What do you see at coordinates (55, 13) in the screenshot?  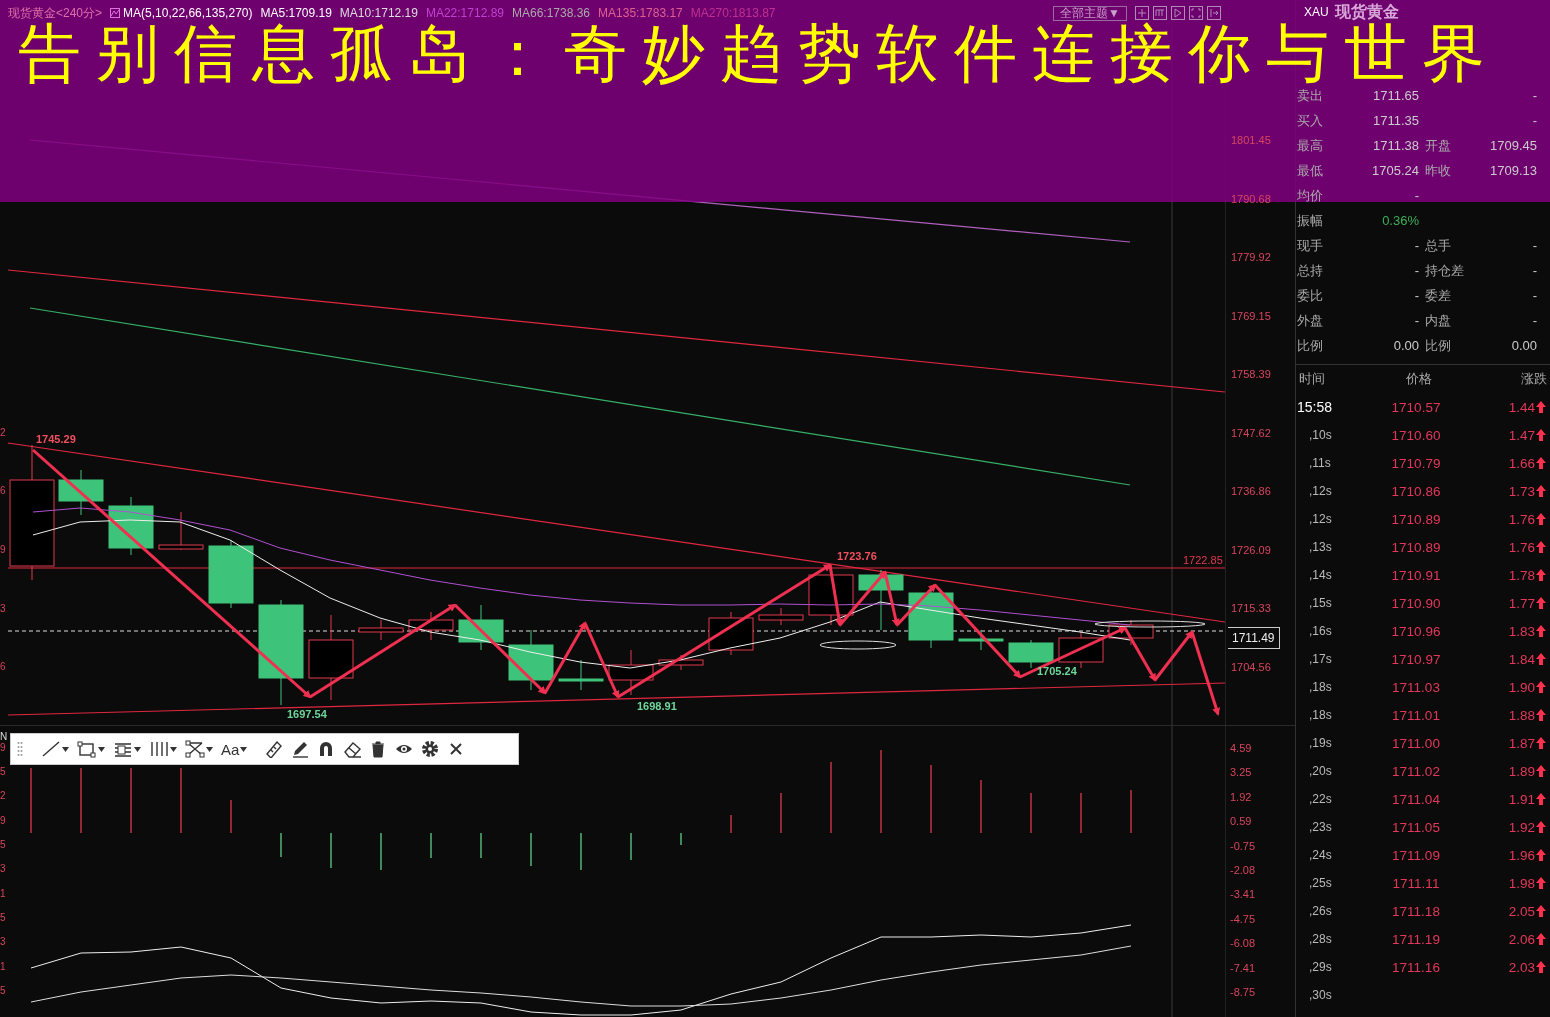 I see `instrument-label: 现货黄金<240分>` at bounding box center [55, 13].